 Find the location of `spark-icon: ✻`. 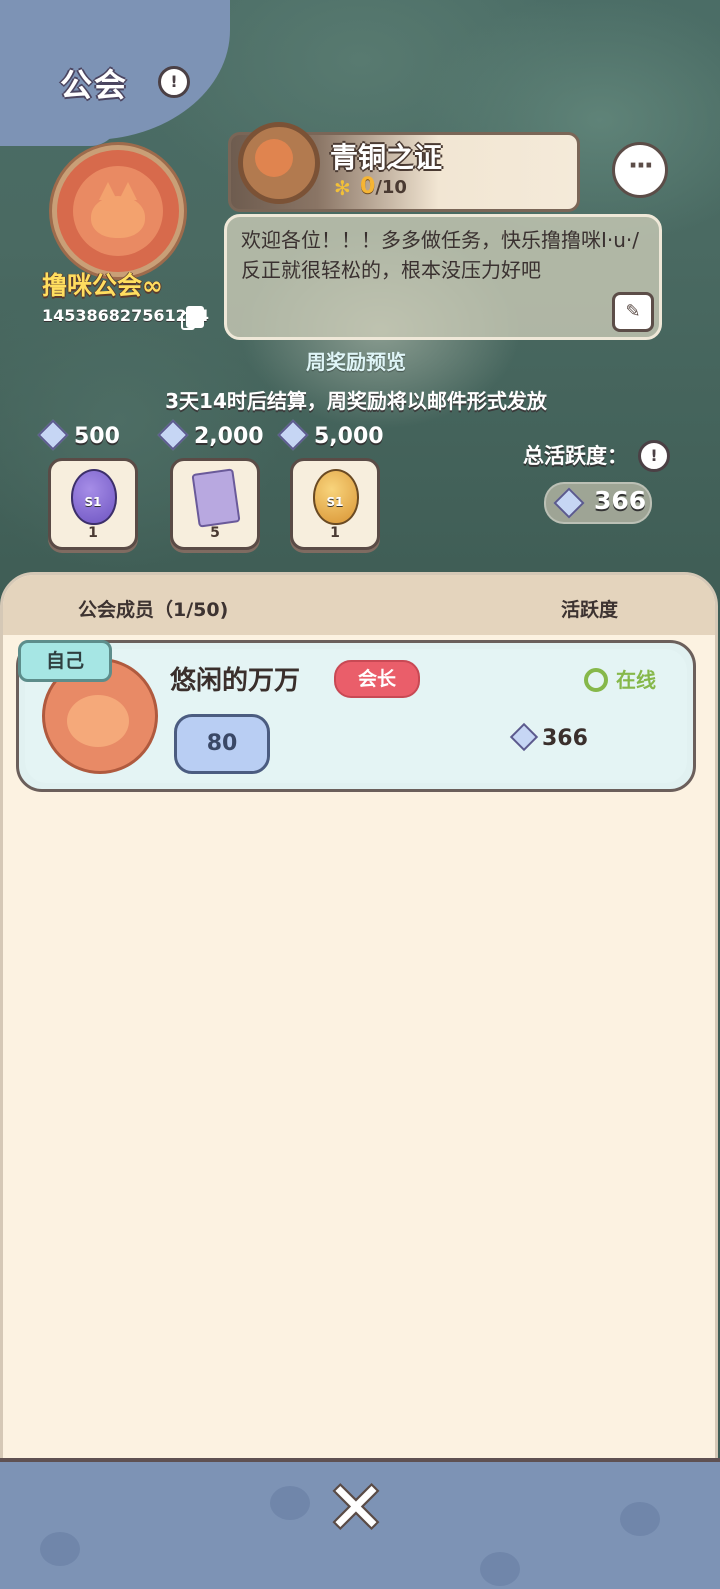

spark-icon: ✻ is located at coordinates (342, 188).